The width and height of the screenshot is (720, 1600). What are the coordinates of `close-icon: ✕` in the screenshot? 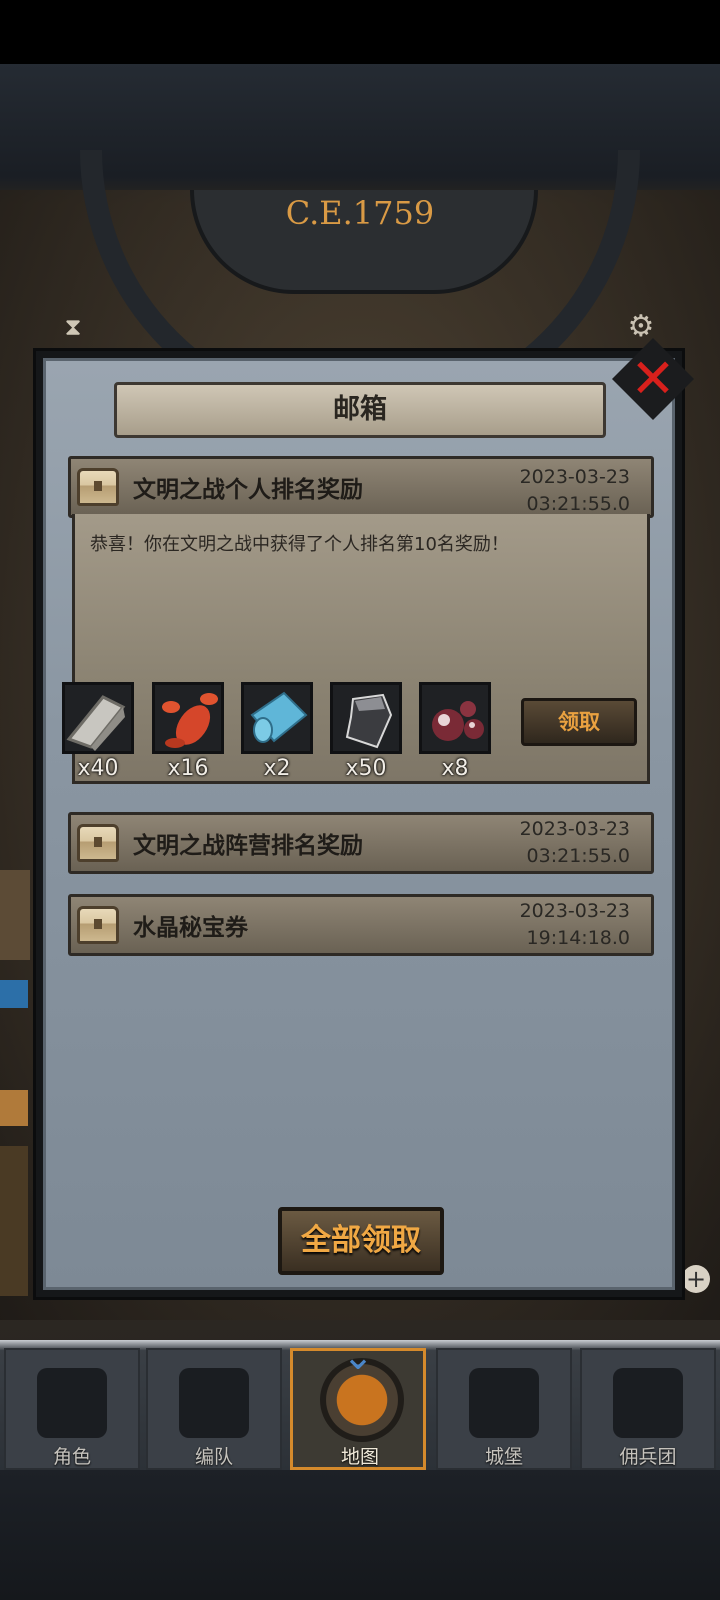 It's located at (653, 379).